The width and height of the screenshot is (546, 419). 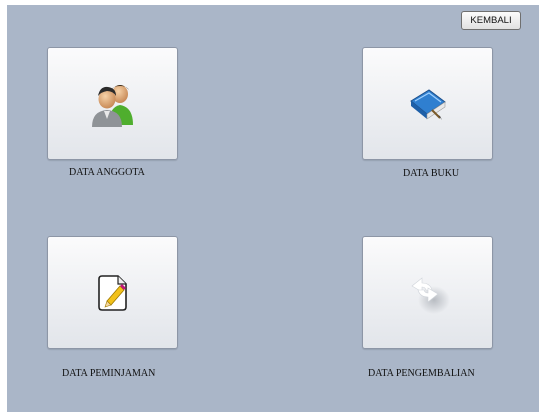 I want to click on data-pengembalian-button, so click(x=427, y=292).